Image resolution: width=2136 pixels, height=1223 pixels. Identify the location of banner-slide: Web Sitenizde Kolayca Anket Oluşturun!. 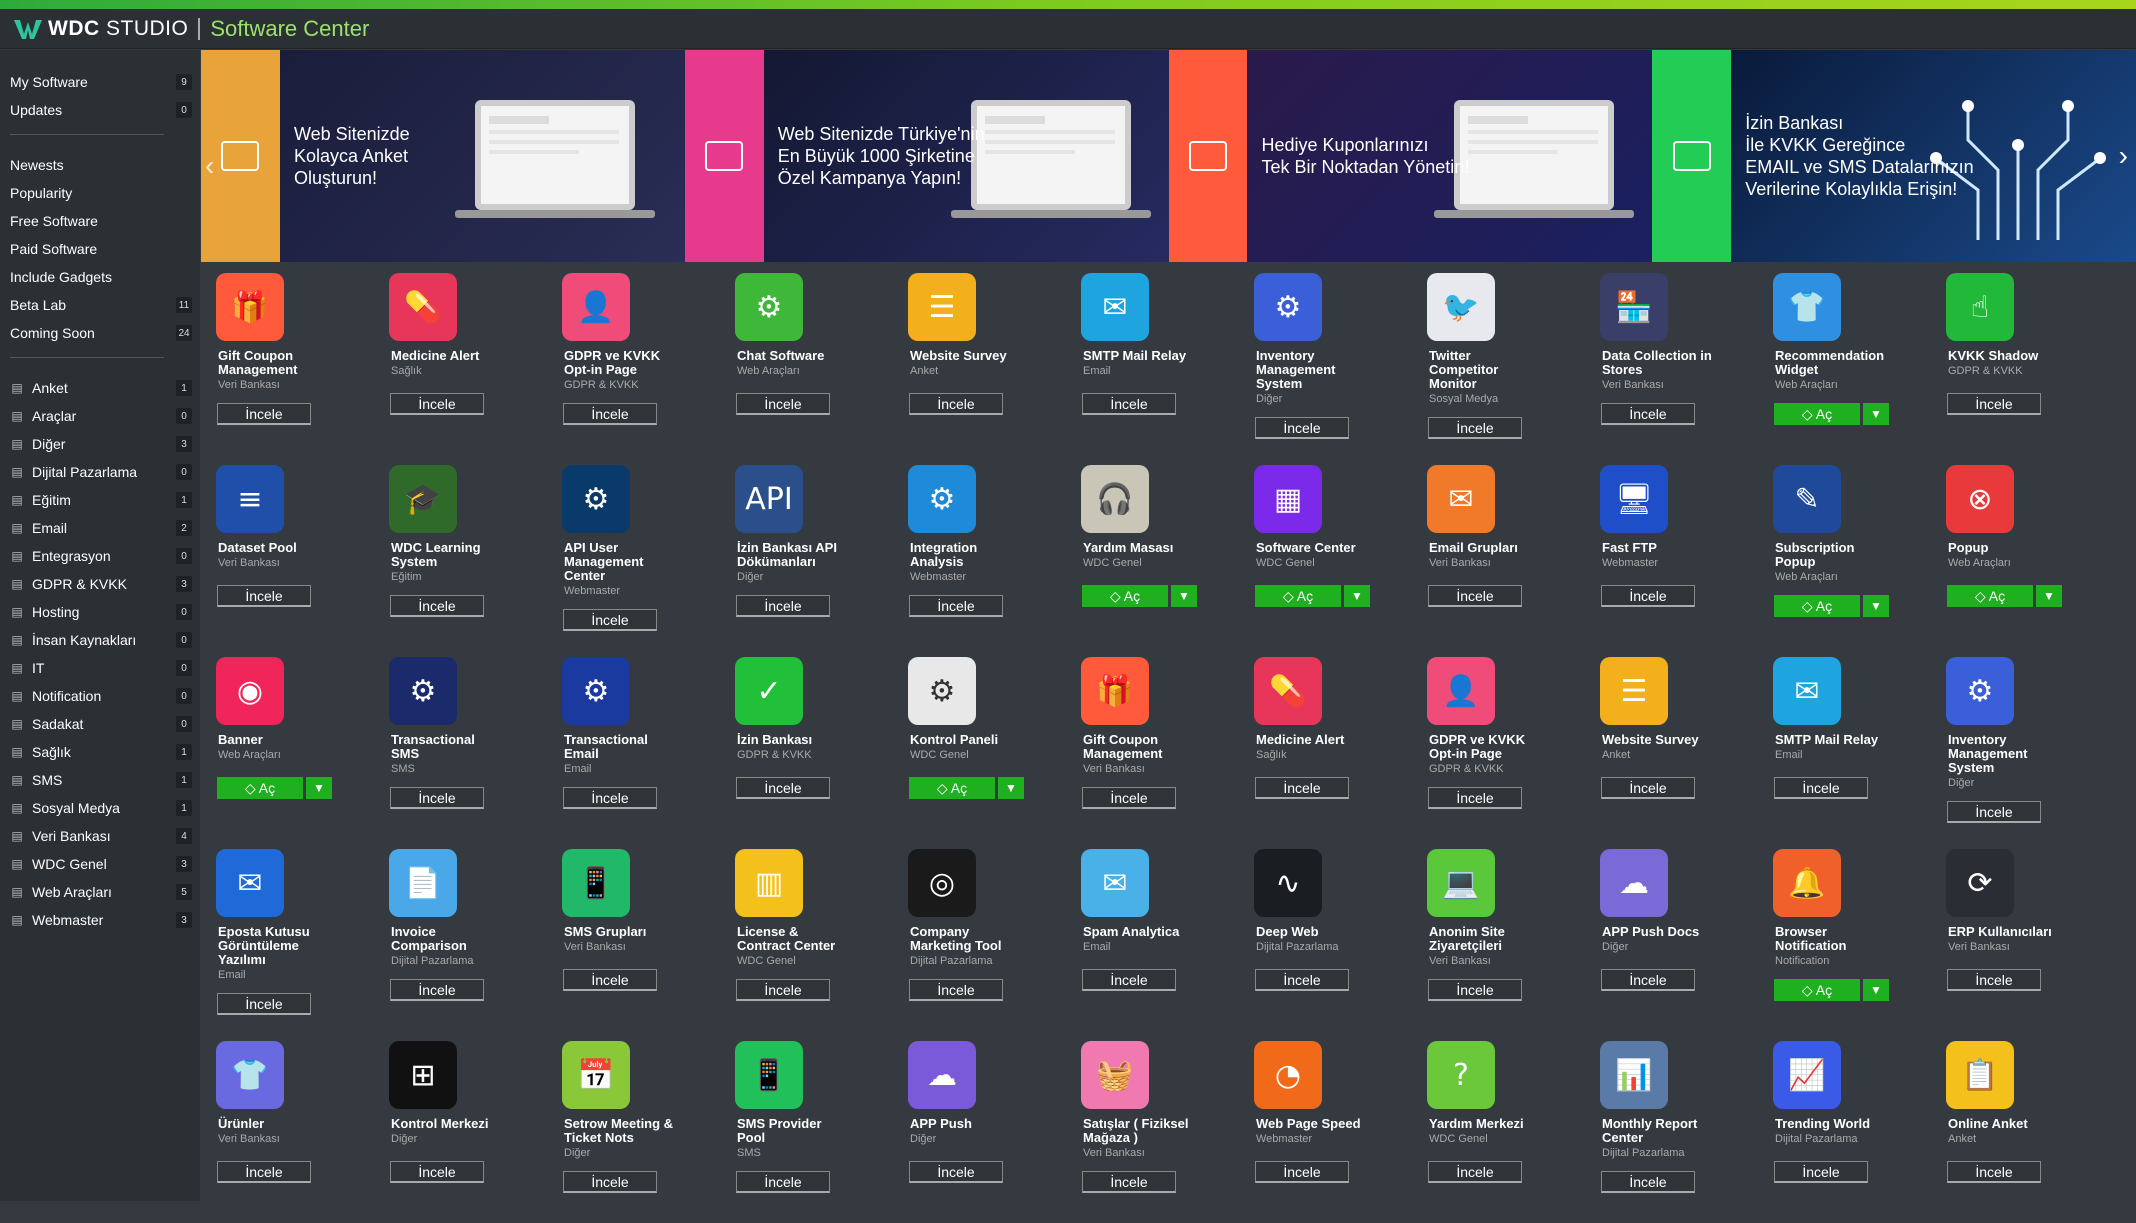
(482, 156).